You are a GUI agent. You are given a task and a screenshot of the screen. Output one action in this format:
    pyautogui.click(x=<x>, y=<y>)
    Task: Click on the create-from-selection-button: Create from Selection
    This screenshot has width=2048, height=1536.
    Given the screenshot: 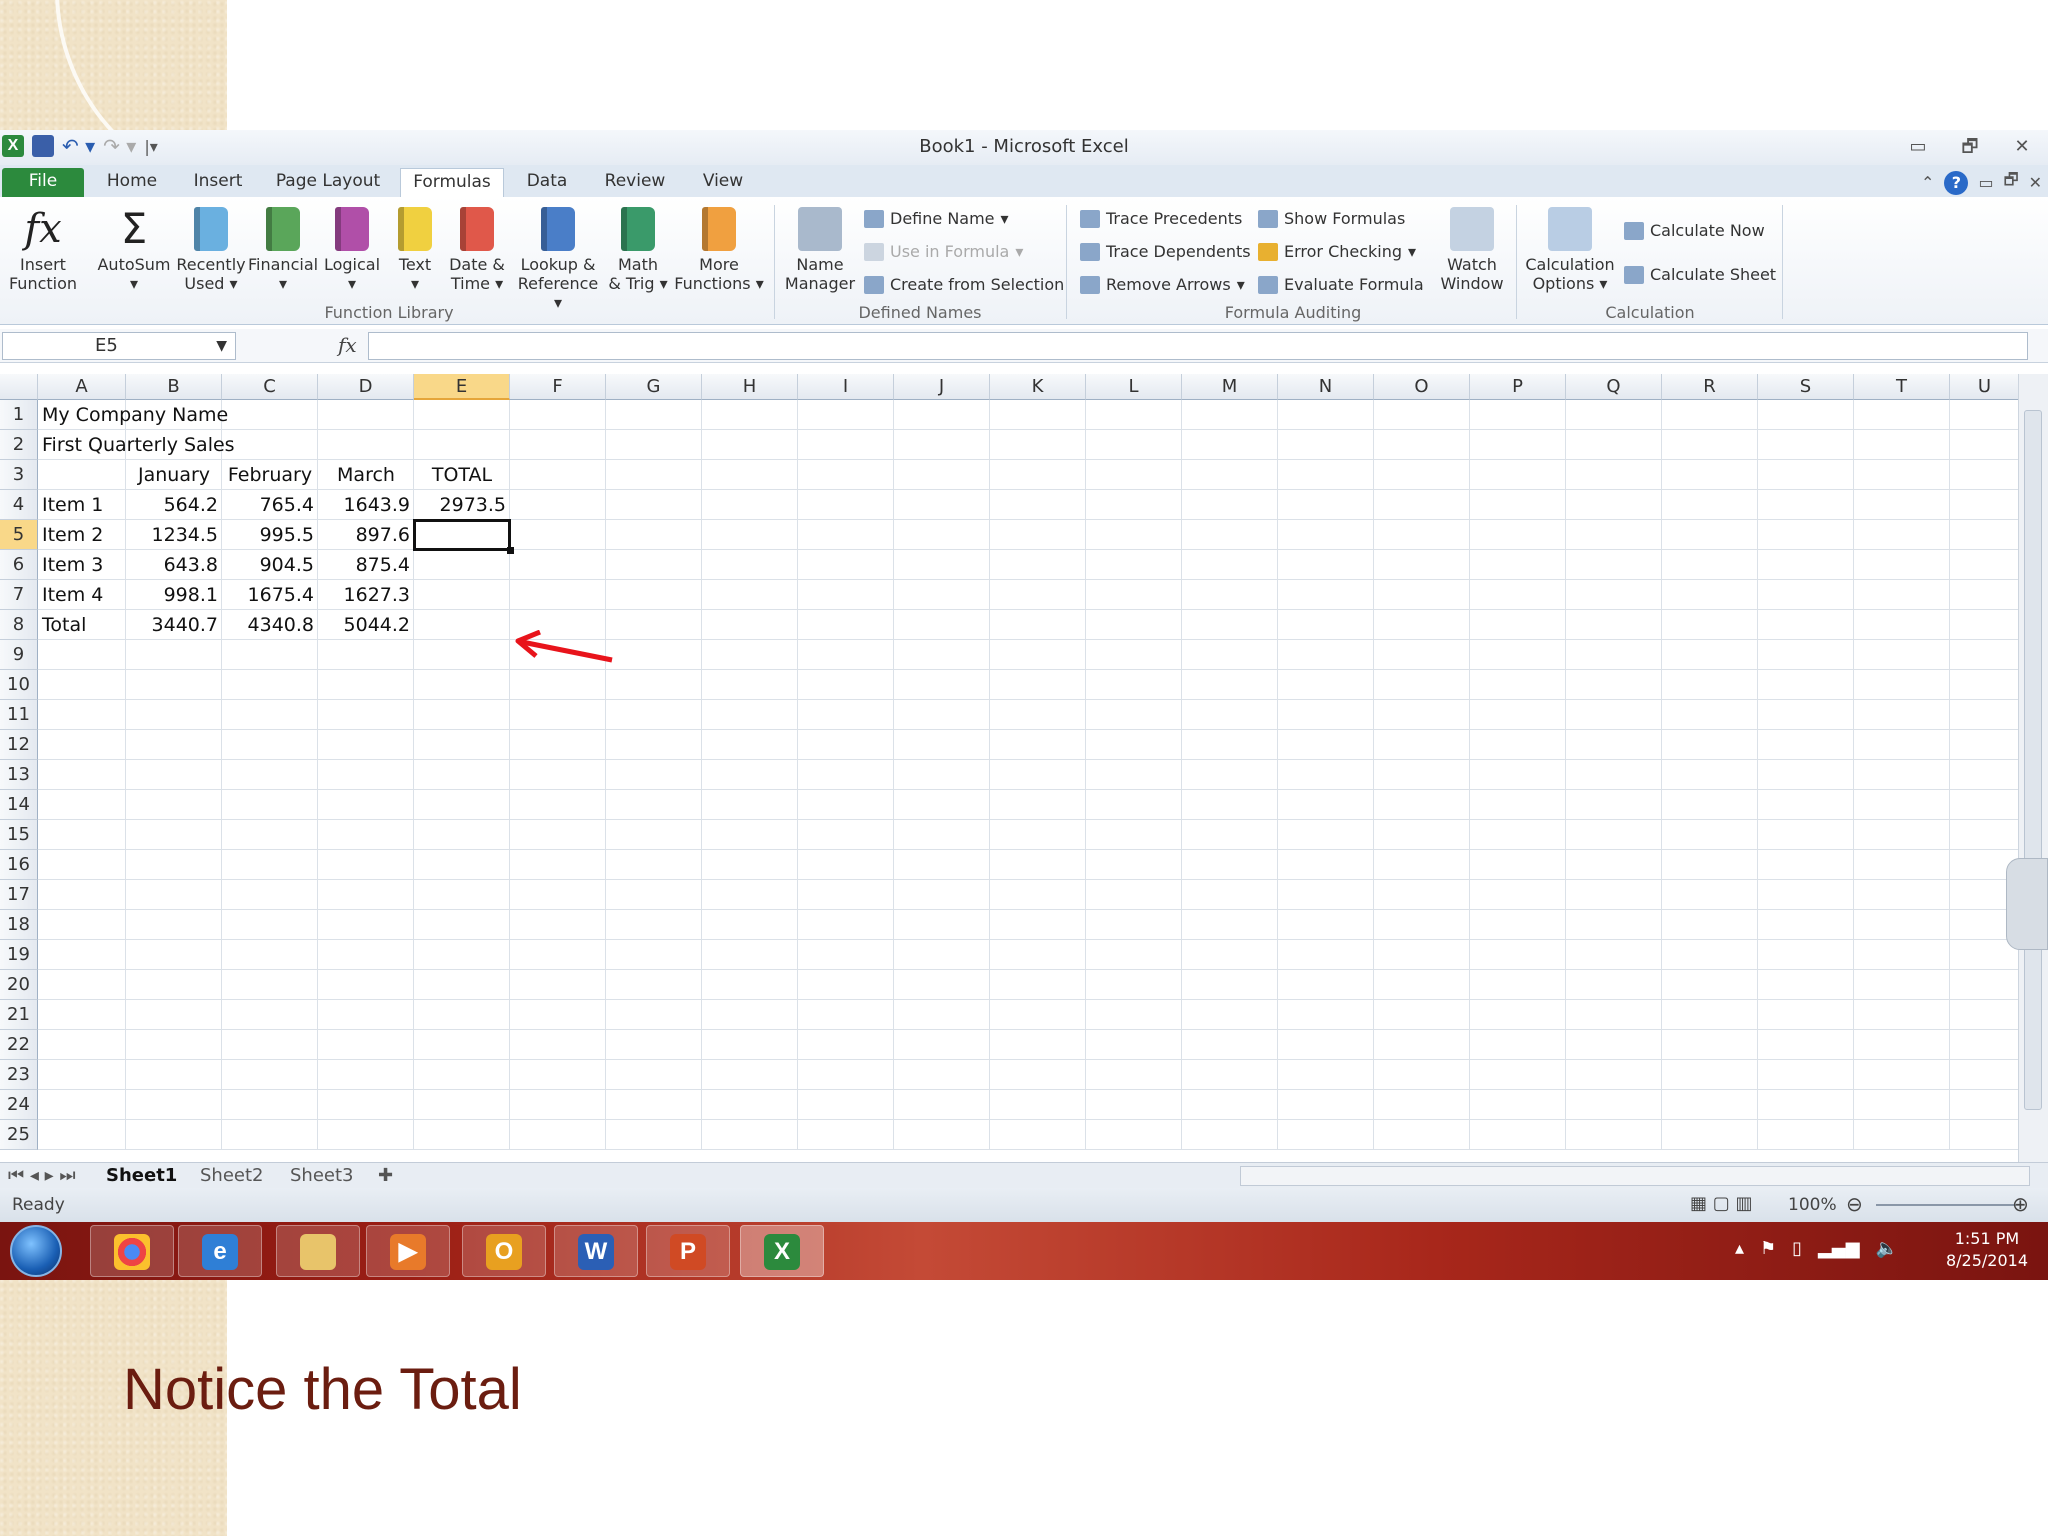 What is the action you would take?
    pyautogui.click(x=964, y=284)
    